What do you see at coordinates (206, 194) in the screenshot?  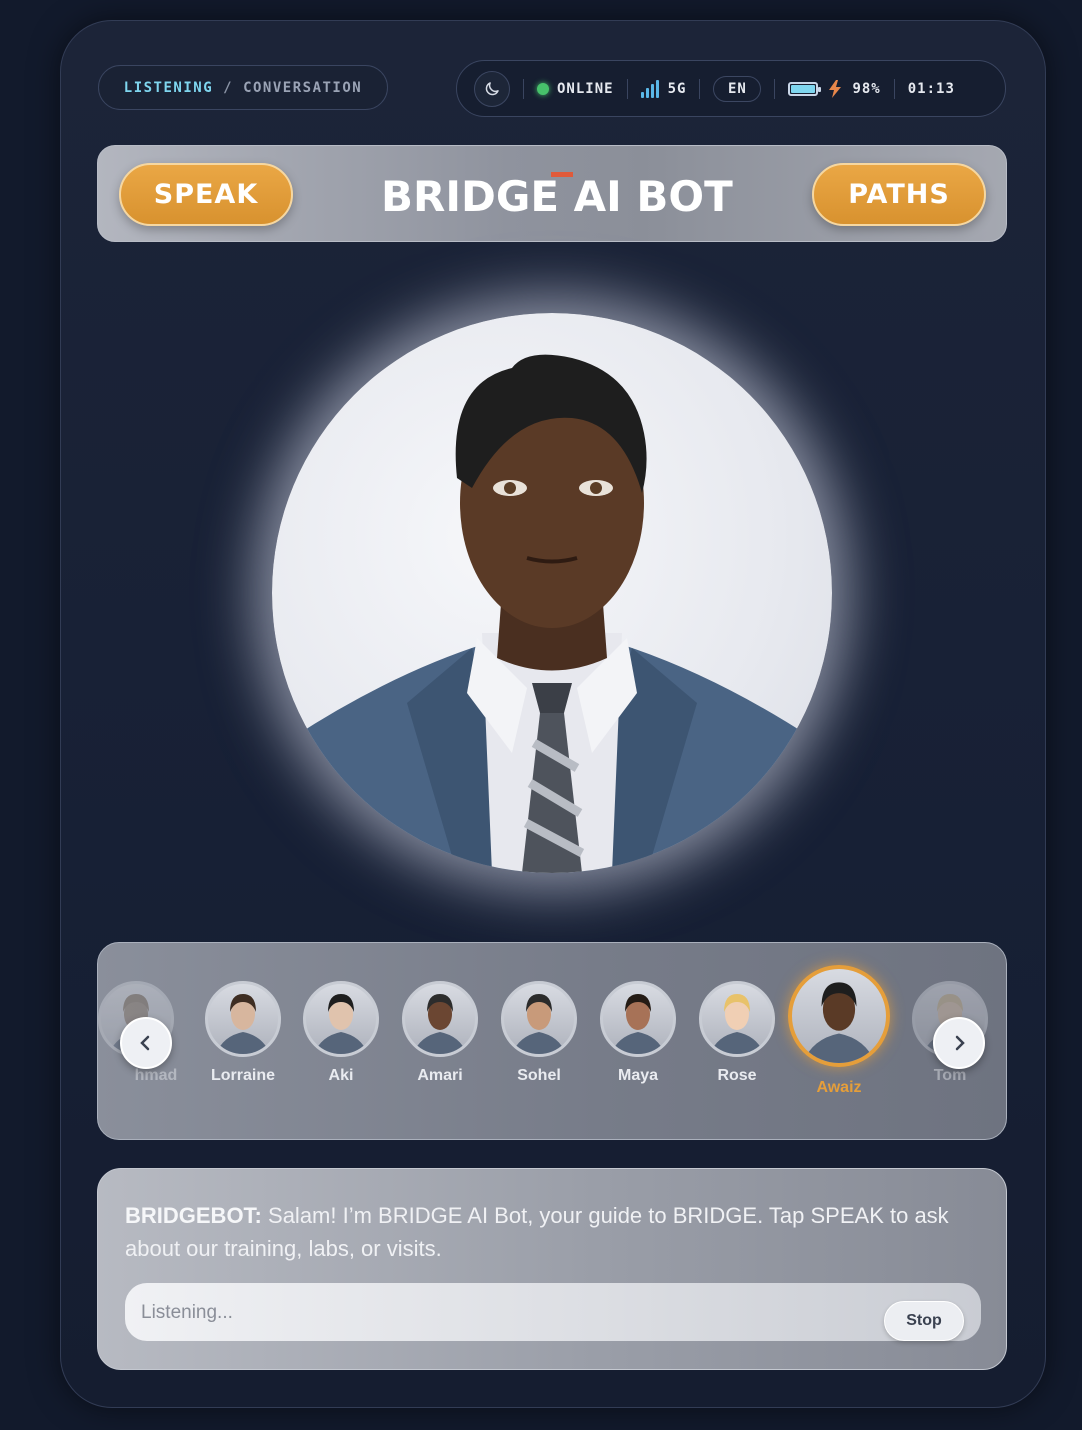 I see `speak-button: SPEAK` at bounding box center [206, 194].